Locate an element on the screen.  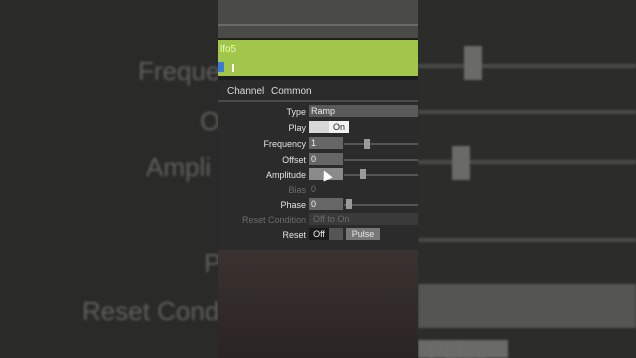
amplitude-slider is located at coordinates (381, 175).